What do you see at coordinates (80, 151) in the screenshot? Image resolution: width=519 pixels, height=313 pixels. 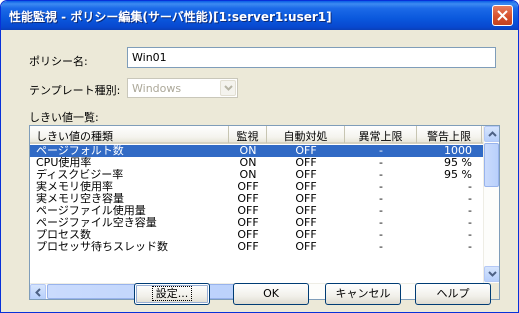 I see `cell-threshold-type: ページフォルト数` at bounding box center [80, 151].